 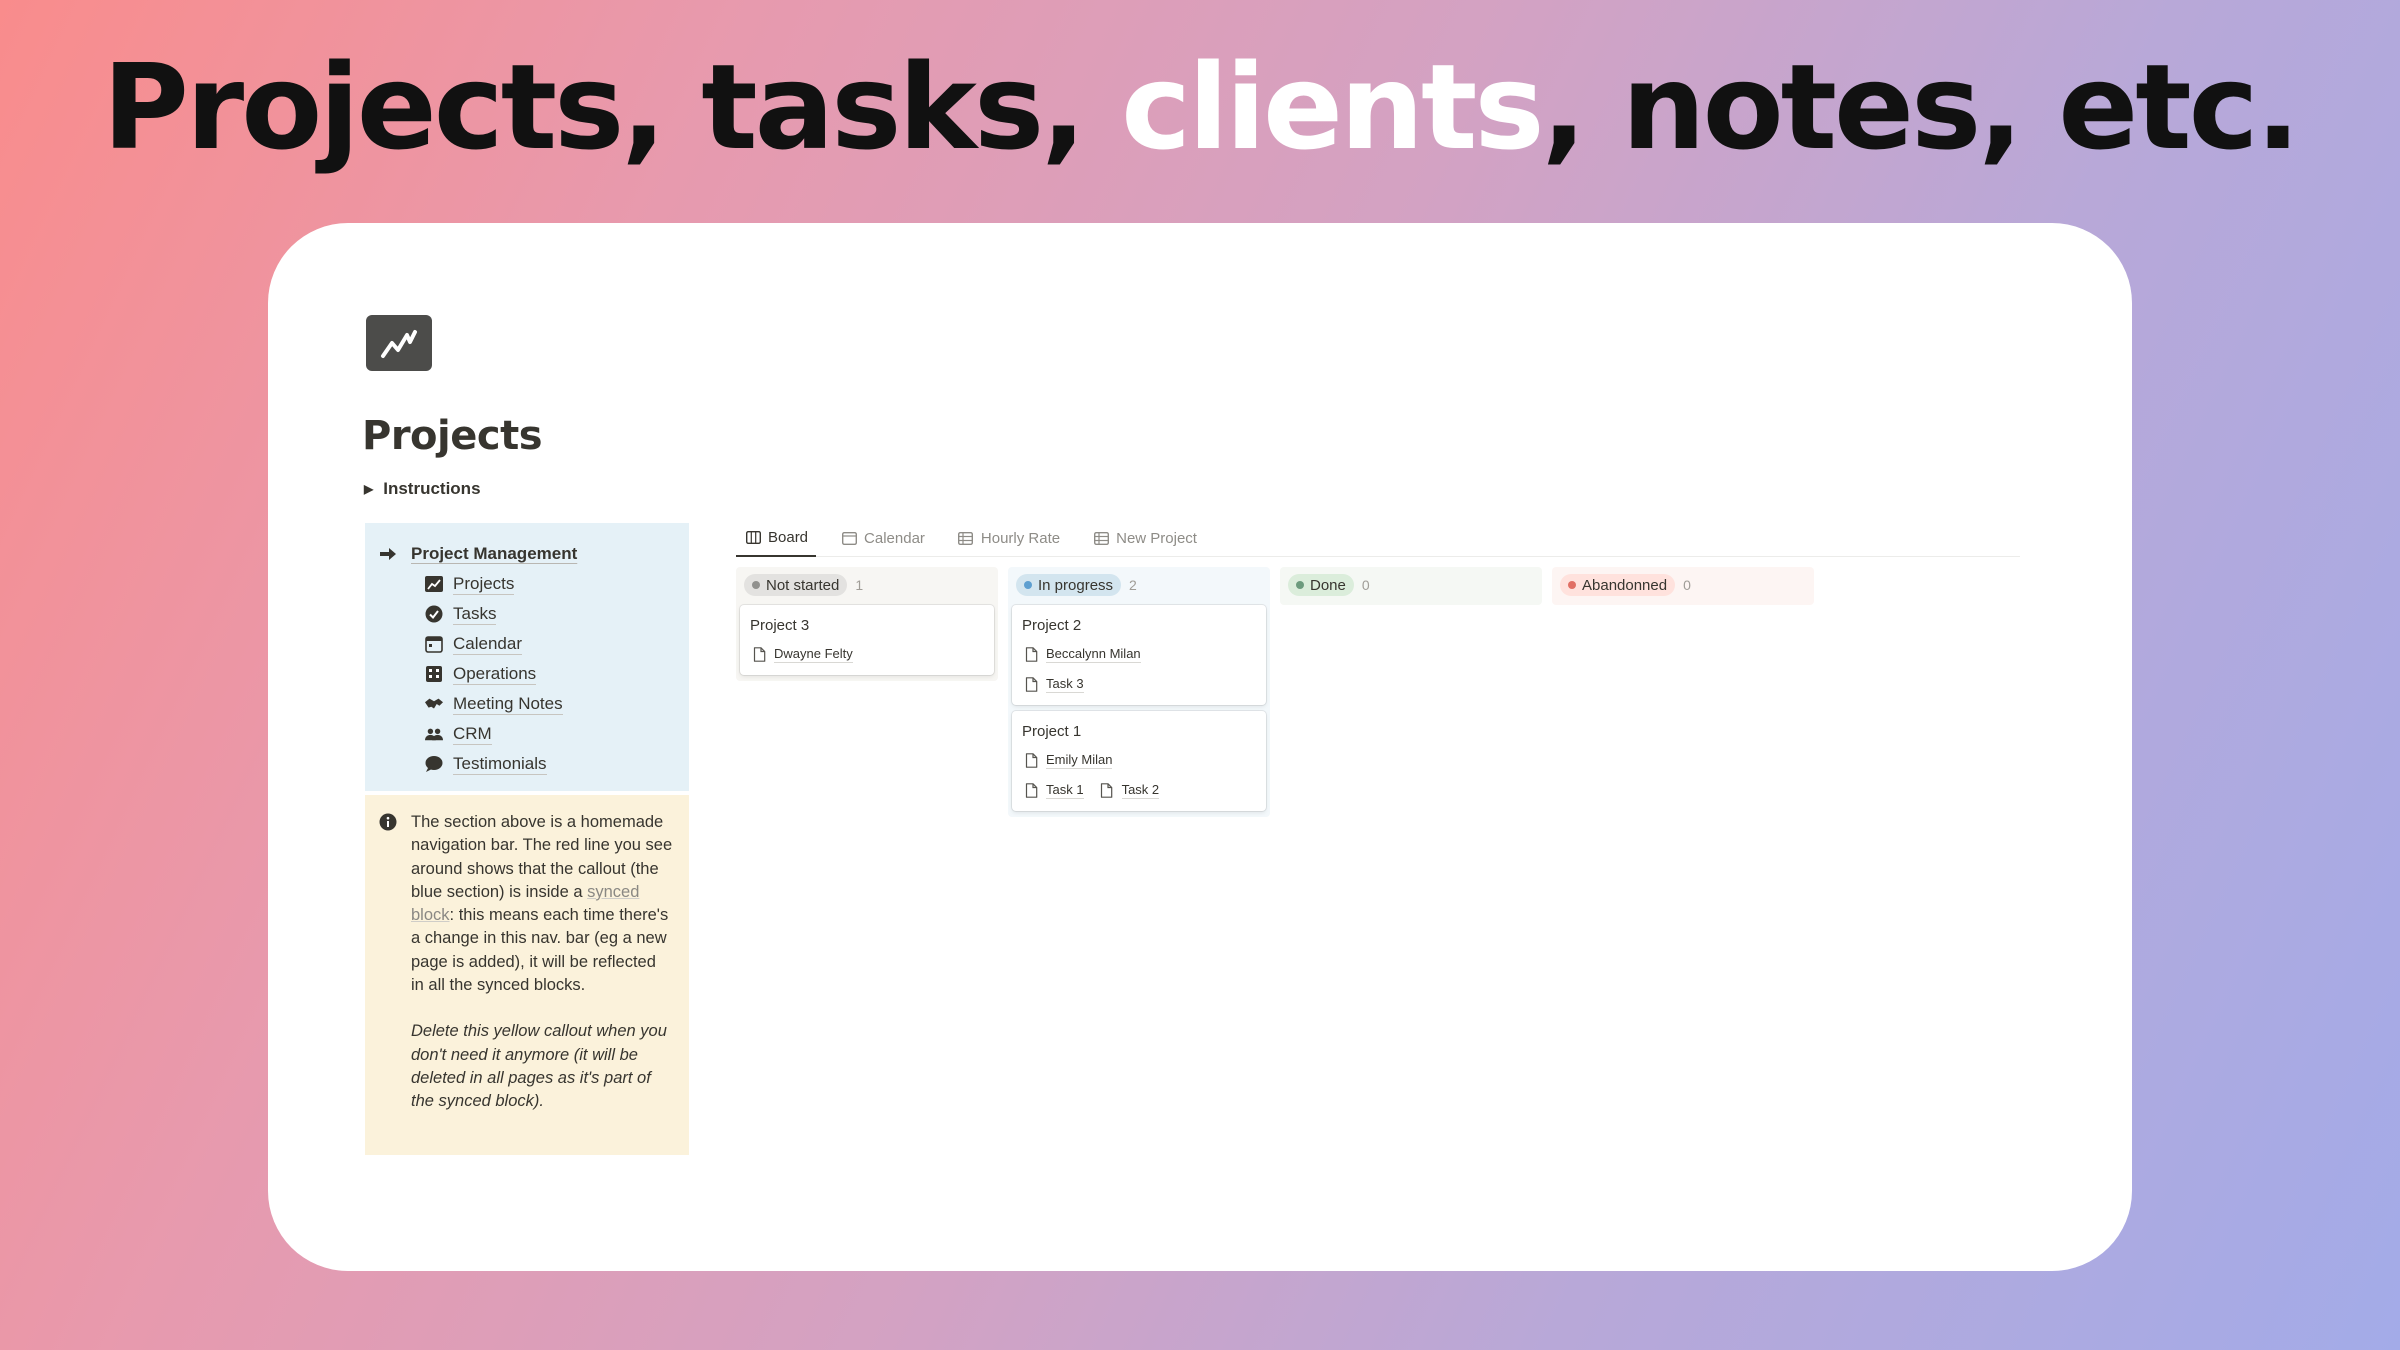 What do you see at coordinates (796, 585) in the screenshot?
I see `status-pill: Not started` at bounding box center [796, 585].